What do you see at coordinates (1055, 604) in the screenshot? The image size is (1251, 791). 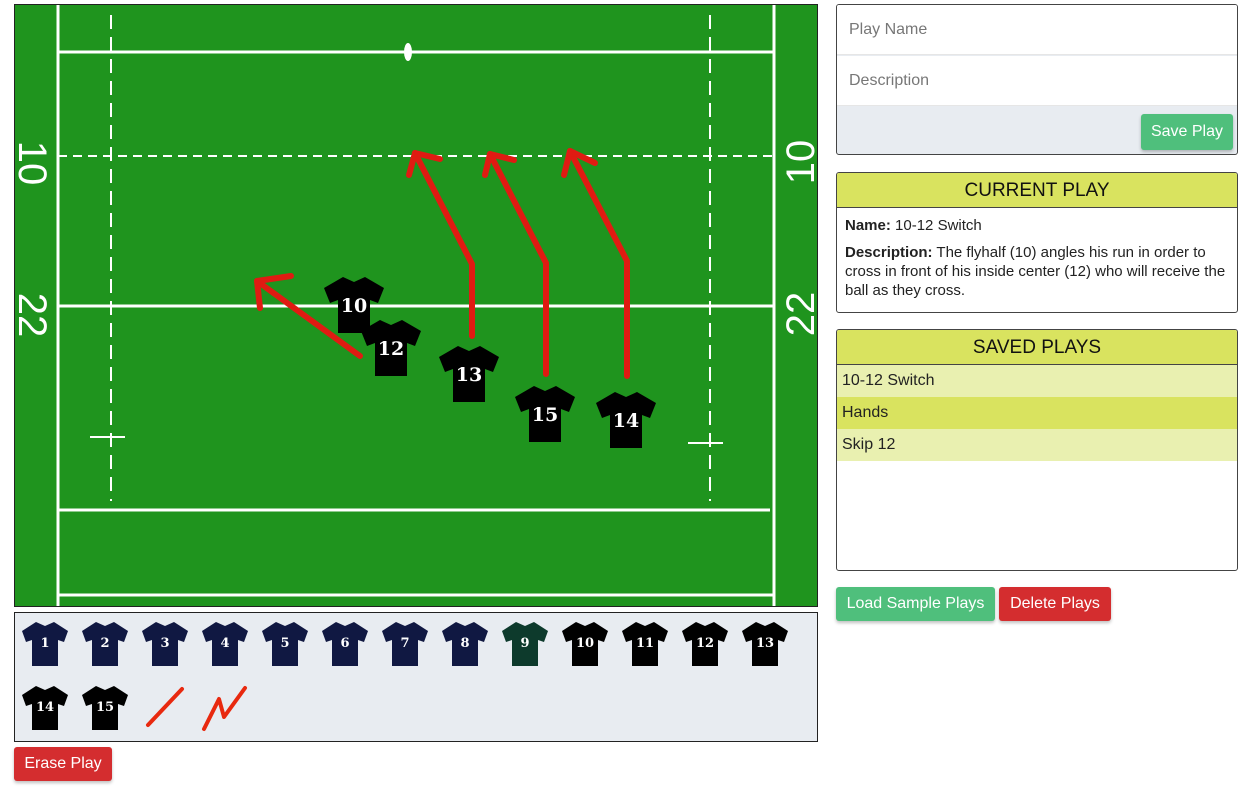 I see `delete-plays-button: Delete Plays` at bounding box center [1055, 604].